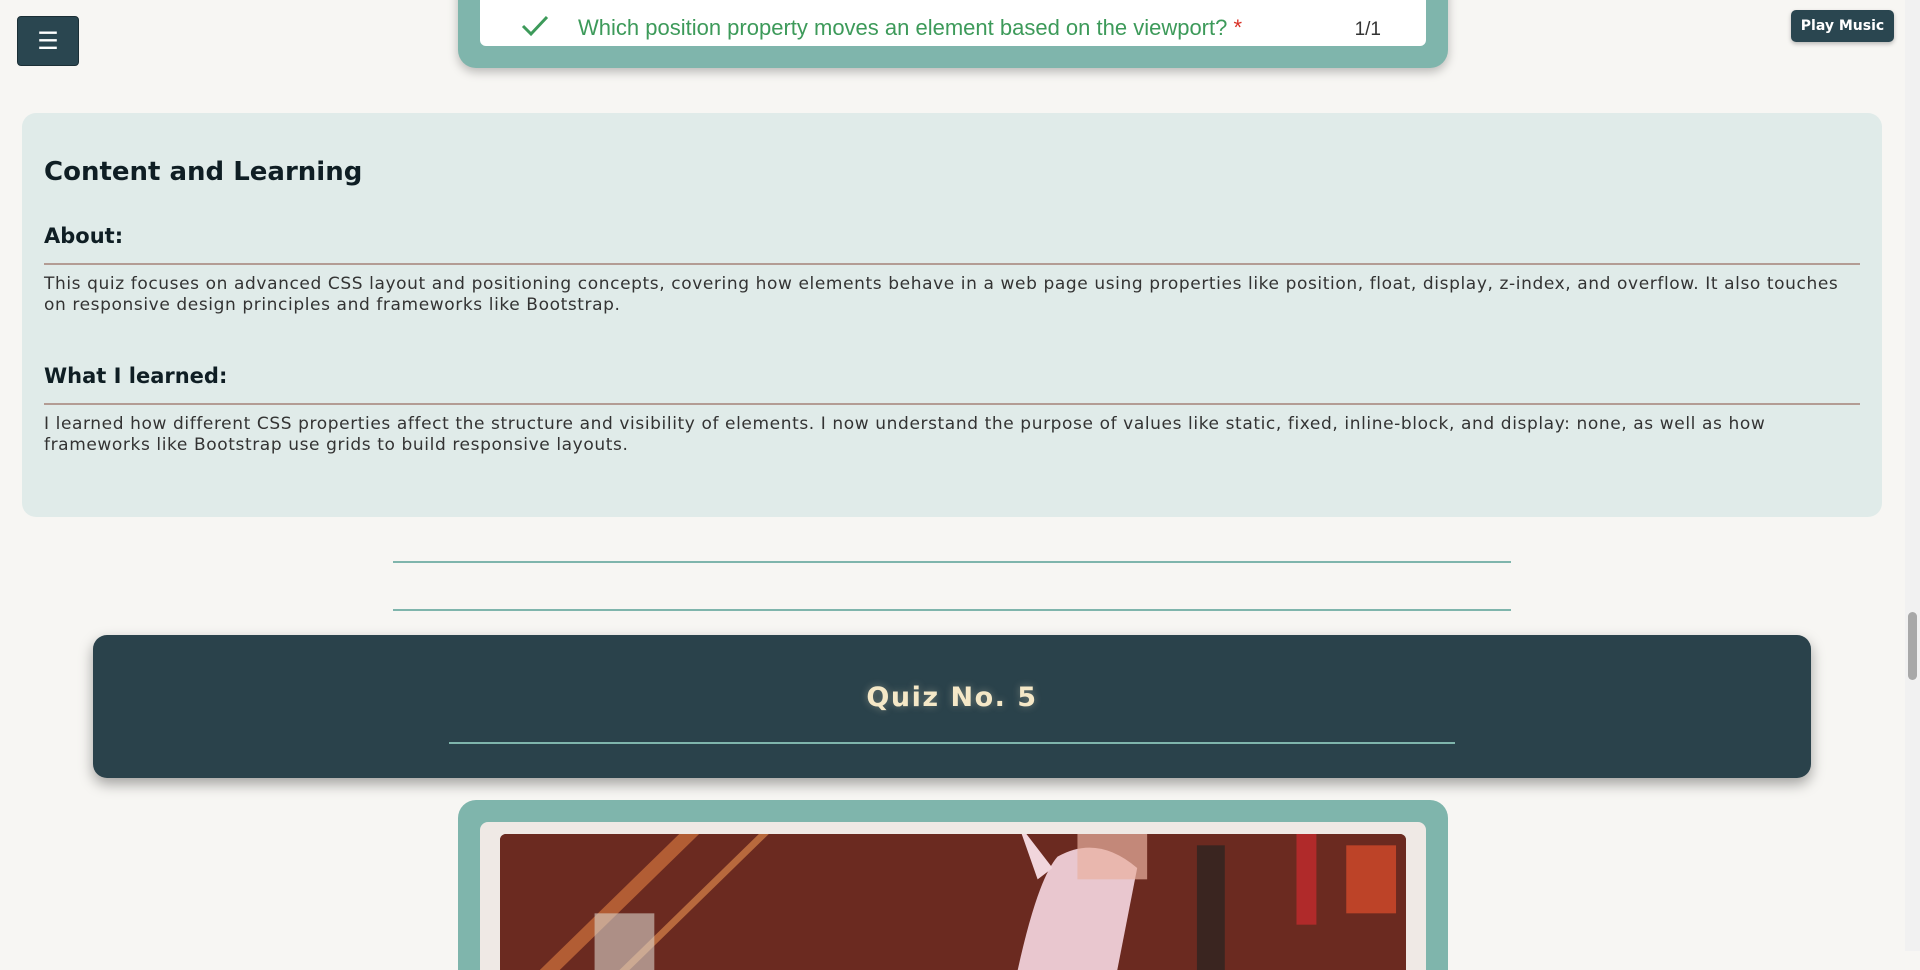 The height and width of the screenshot is (970, 1920). I want to click on learned-heading: What I learned:, so click(136, 376).